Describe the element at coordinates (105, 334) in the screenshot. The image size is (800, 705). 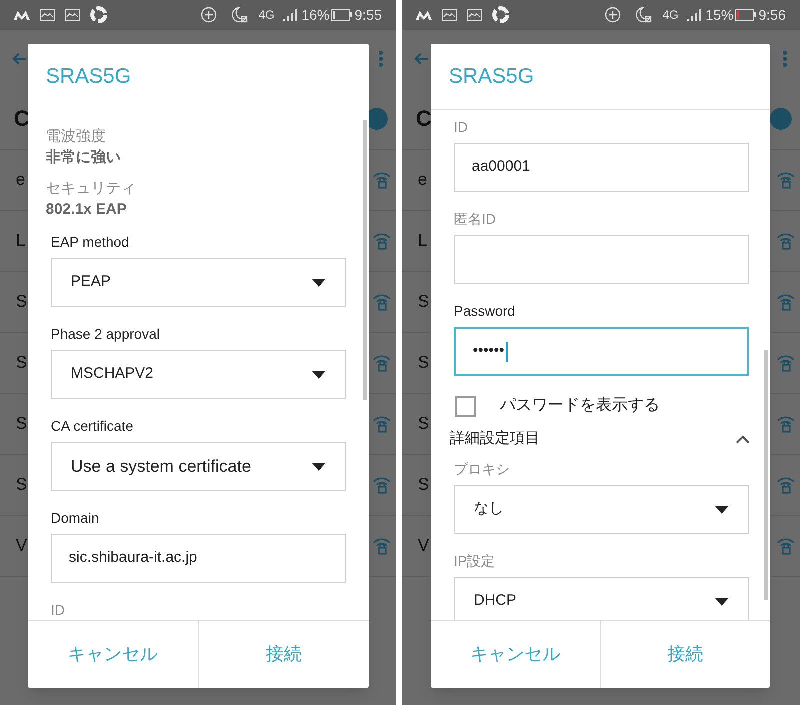
I see `field-label: Phase 2 approval` at that location.